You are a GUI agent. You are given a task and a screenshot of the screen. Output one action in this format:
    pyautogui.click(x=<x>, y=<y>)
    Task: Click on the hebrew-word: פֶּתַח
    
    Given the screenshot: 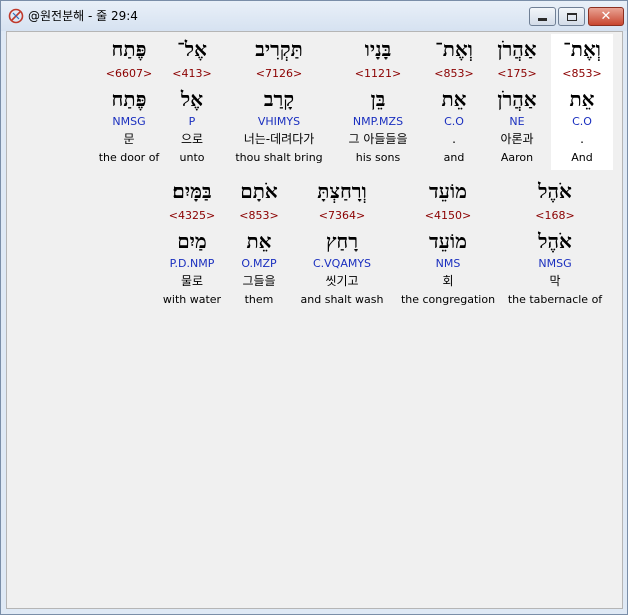 What is the action you would take?
    pyautogui.click(x=129, y=49)
    